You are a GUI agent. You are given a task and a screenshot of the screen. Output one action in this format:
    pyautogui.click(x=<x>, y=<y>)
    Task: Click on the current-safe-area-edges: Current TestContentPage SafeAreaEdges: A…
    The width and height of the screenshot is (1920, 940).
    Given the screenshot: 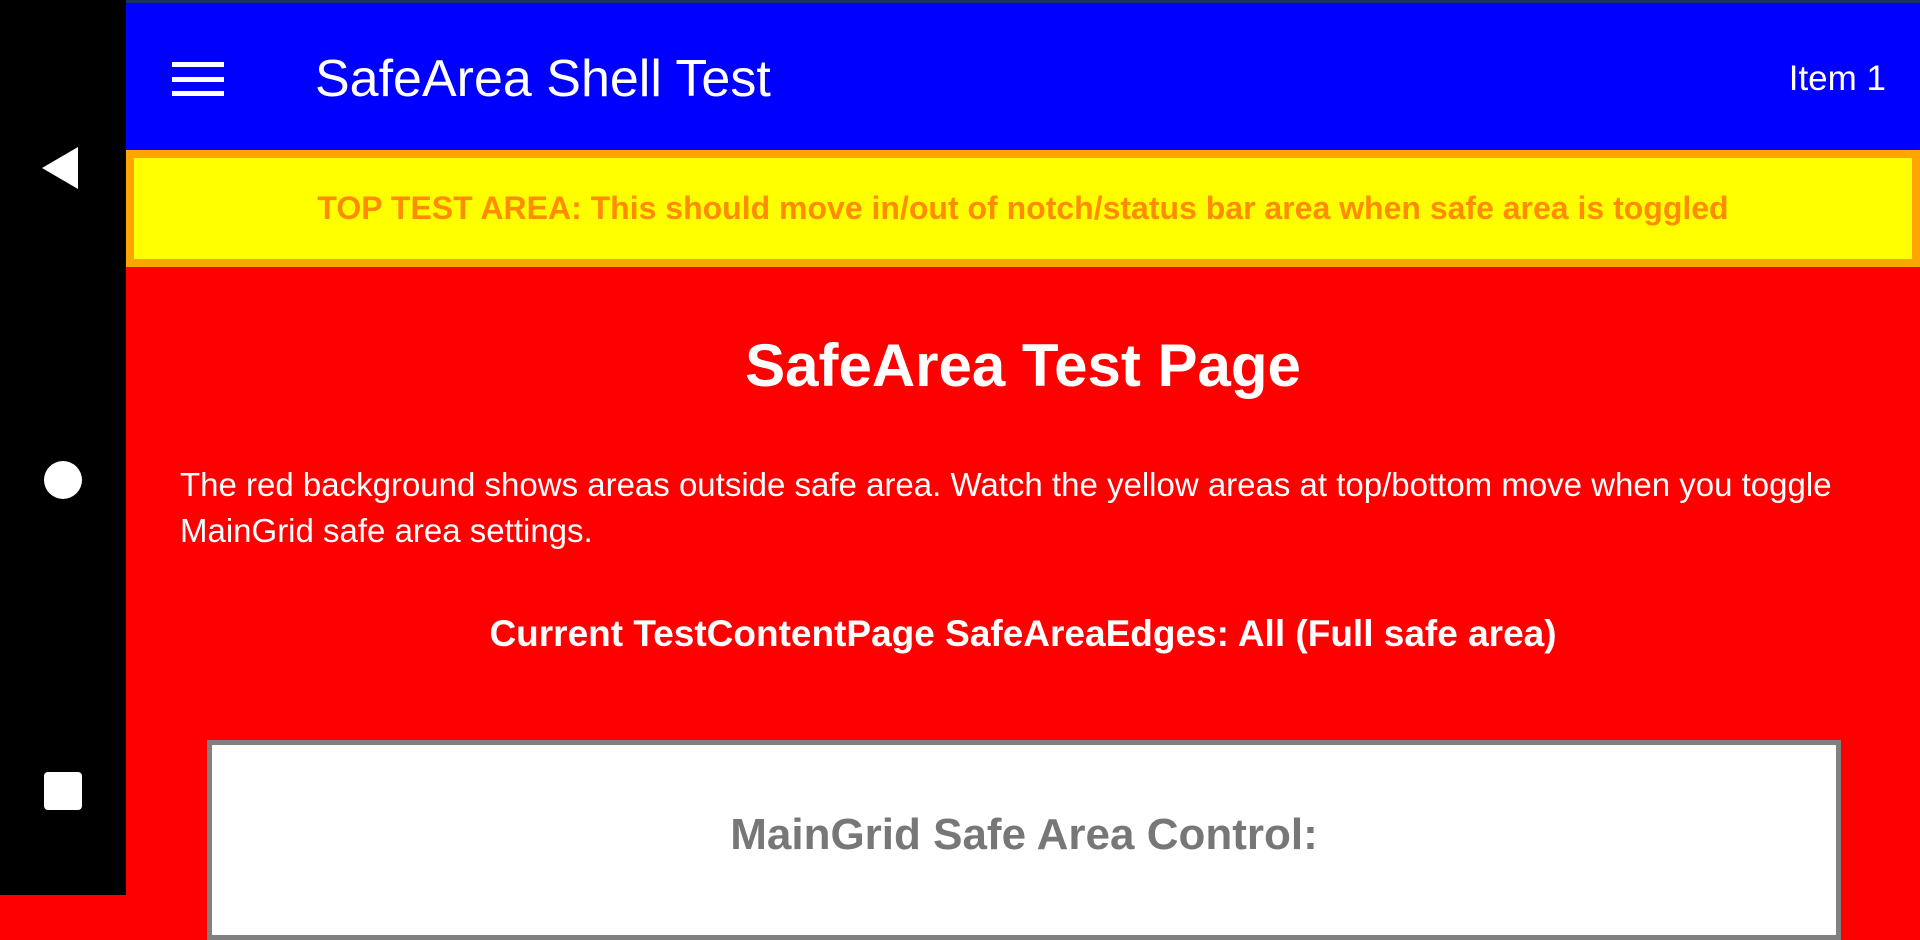 What is the action you would take?
    pyautogui.click(x=1023, y=633)
    